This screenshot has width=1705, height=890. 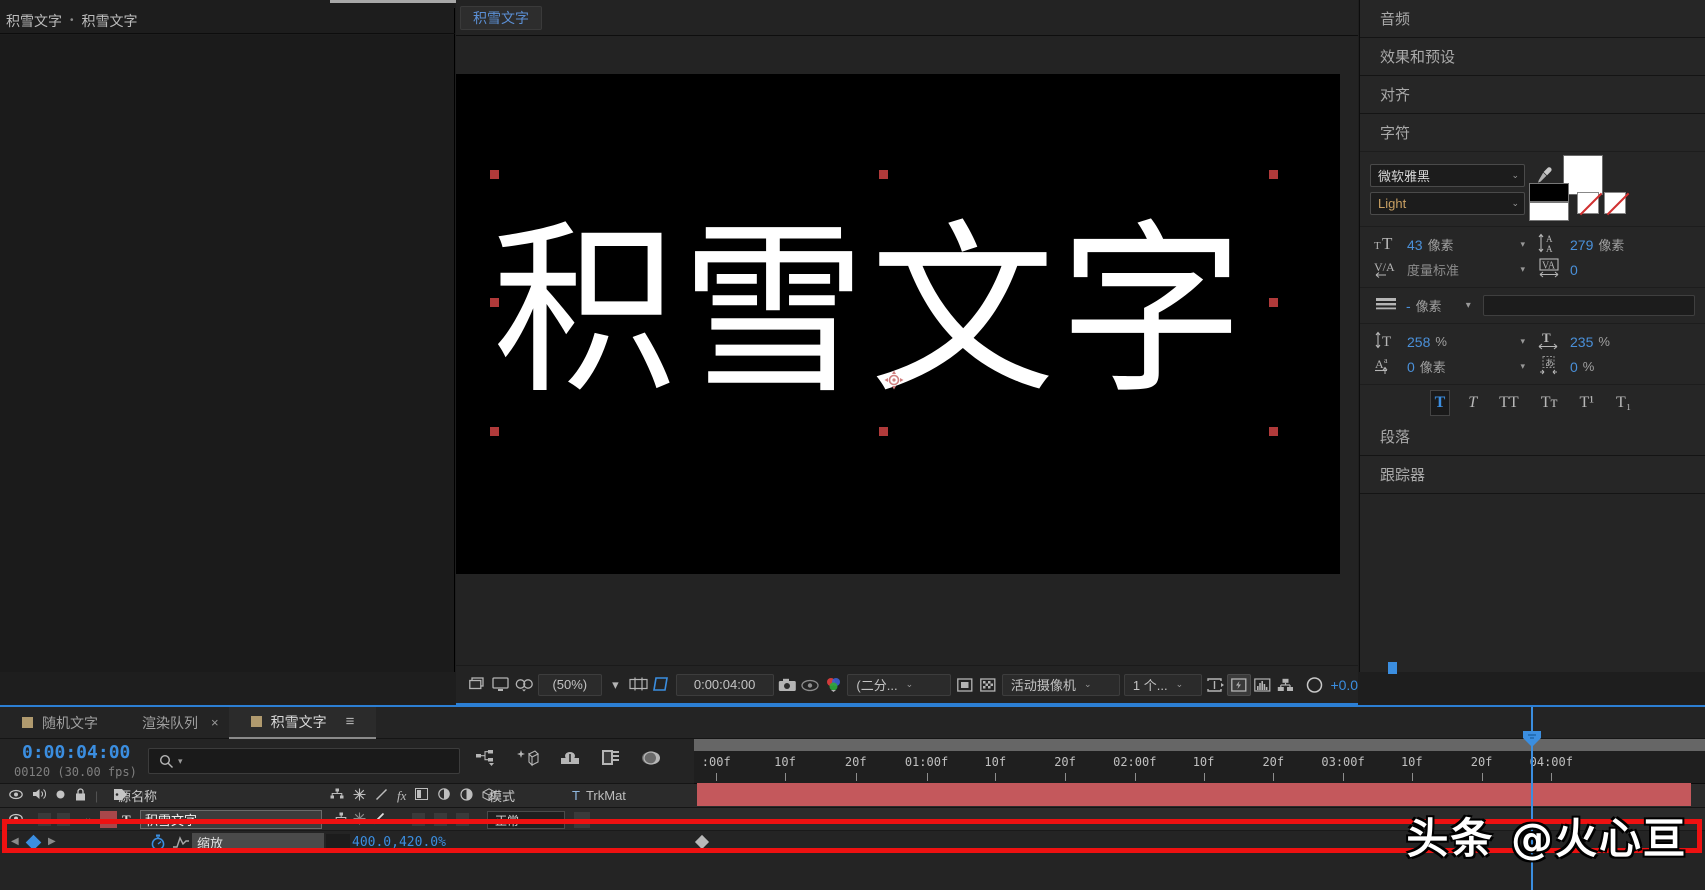 I want to click on layer-trkmat-select, so click(x=582, y=820).